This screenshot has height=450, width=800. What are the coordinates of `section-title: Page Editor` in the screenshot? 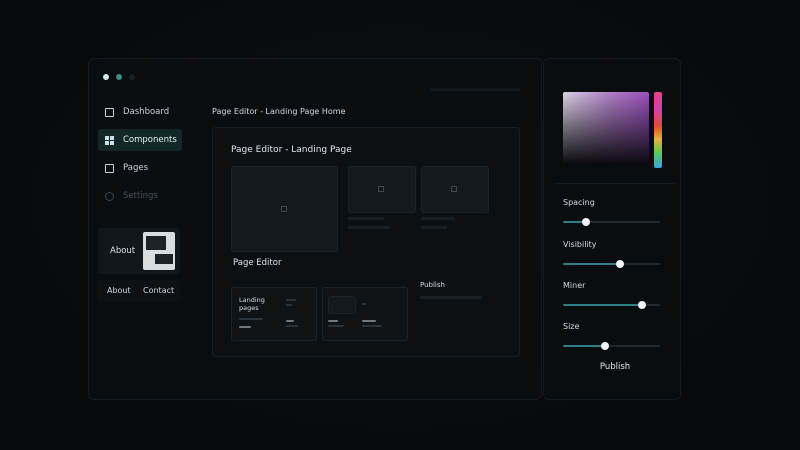 It's located at (257, 263).